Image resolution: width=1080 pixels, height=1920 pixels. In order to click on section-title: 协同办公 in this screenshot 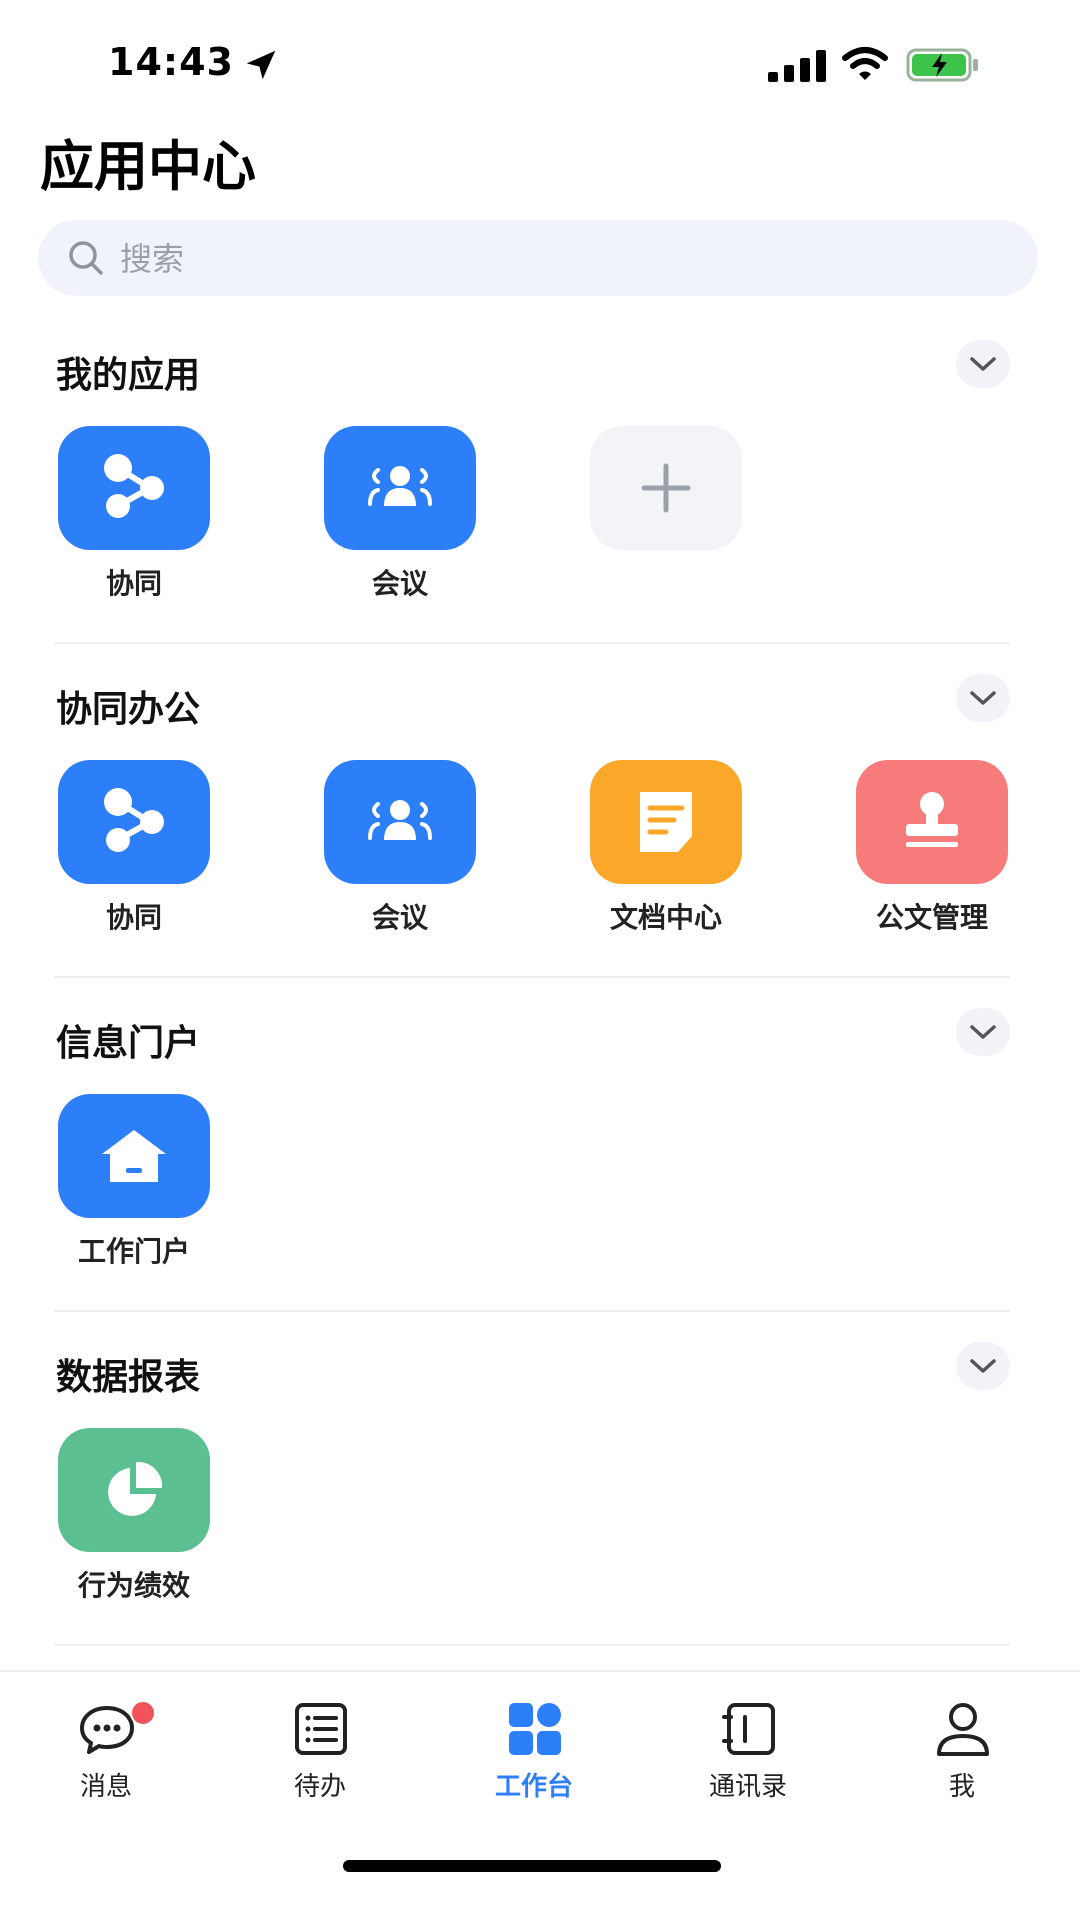, I will do `click(128, 709)`.